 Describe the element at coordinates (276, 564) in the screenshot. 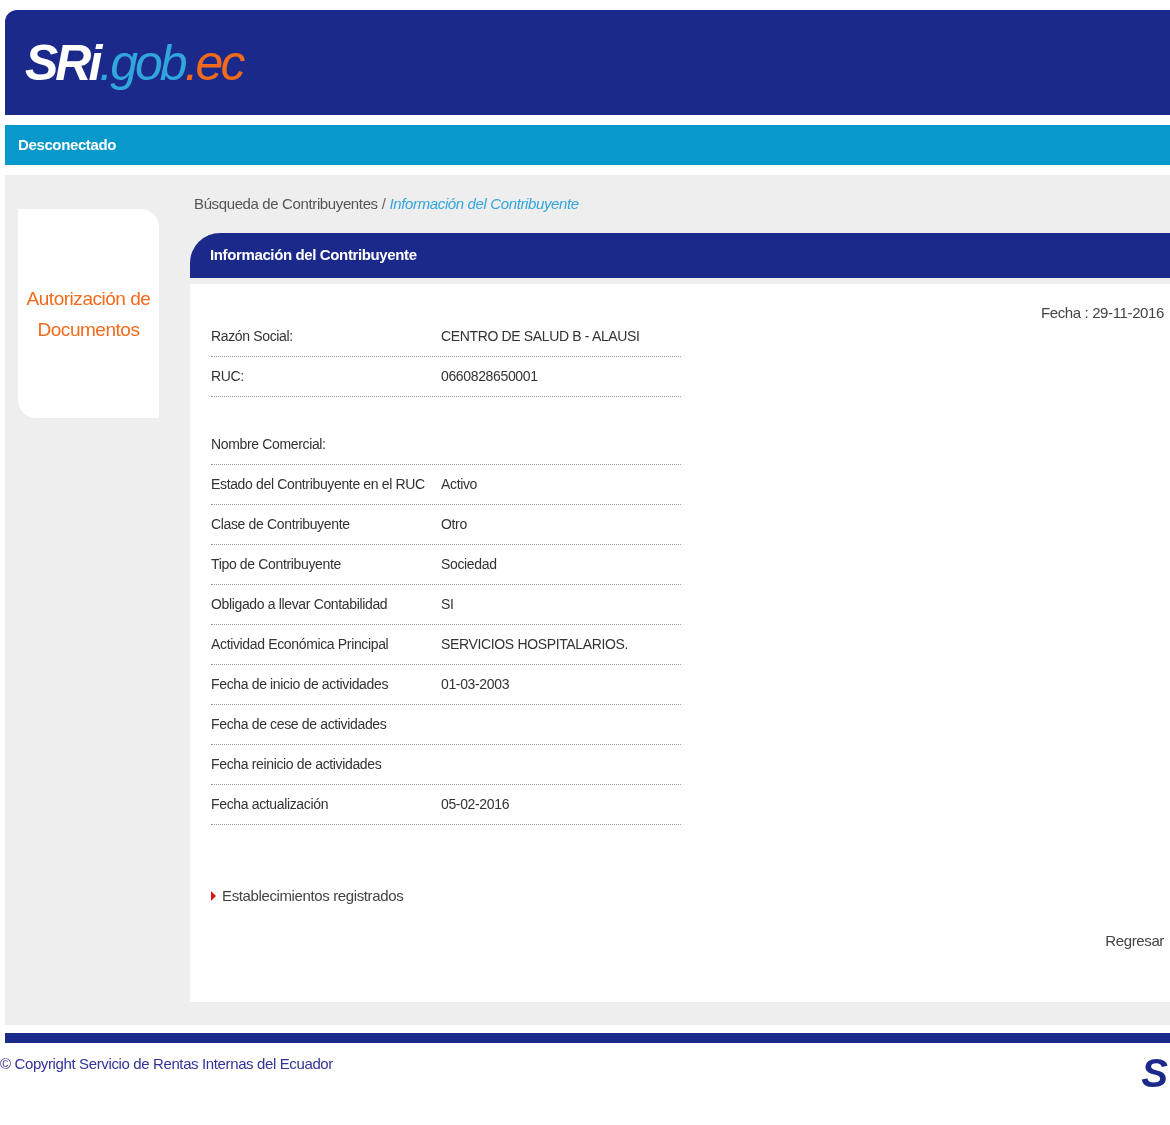

I see `field-label: Tipo de Contribuyente` at that location.